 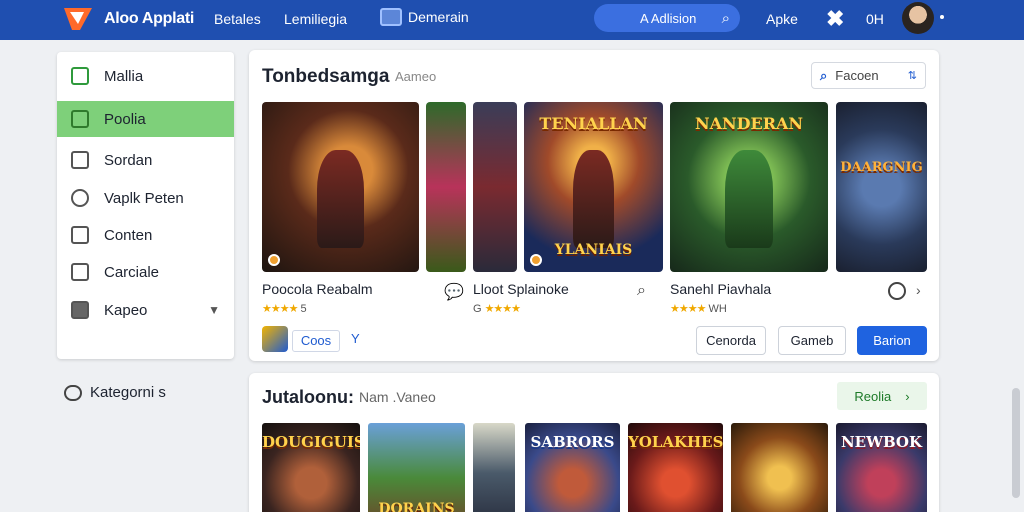 I want to click on section-search-input: ⌕ Facoen ⇅, so click(x=868, y=75).